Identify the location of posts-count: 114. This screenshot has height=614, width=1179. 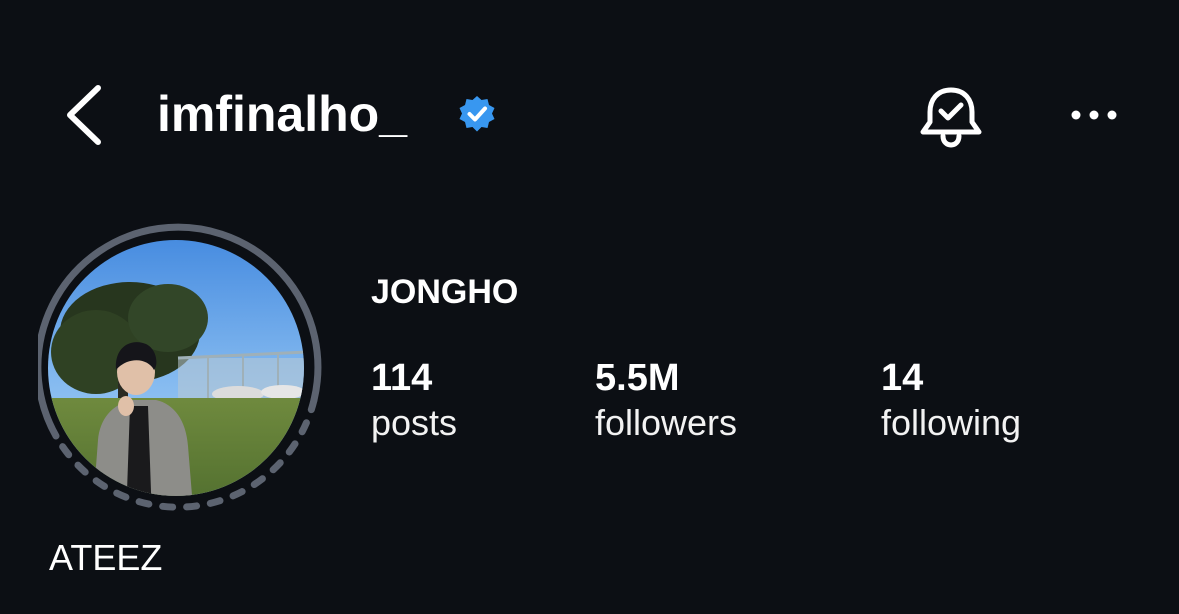
(402, 378).